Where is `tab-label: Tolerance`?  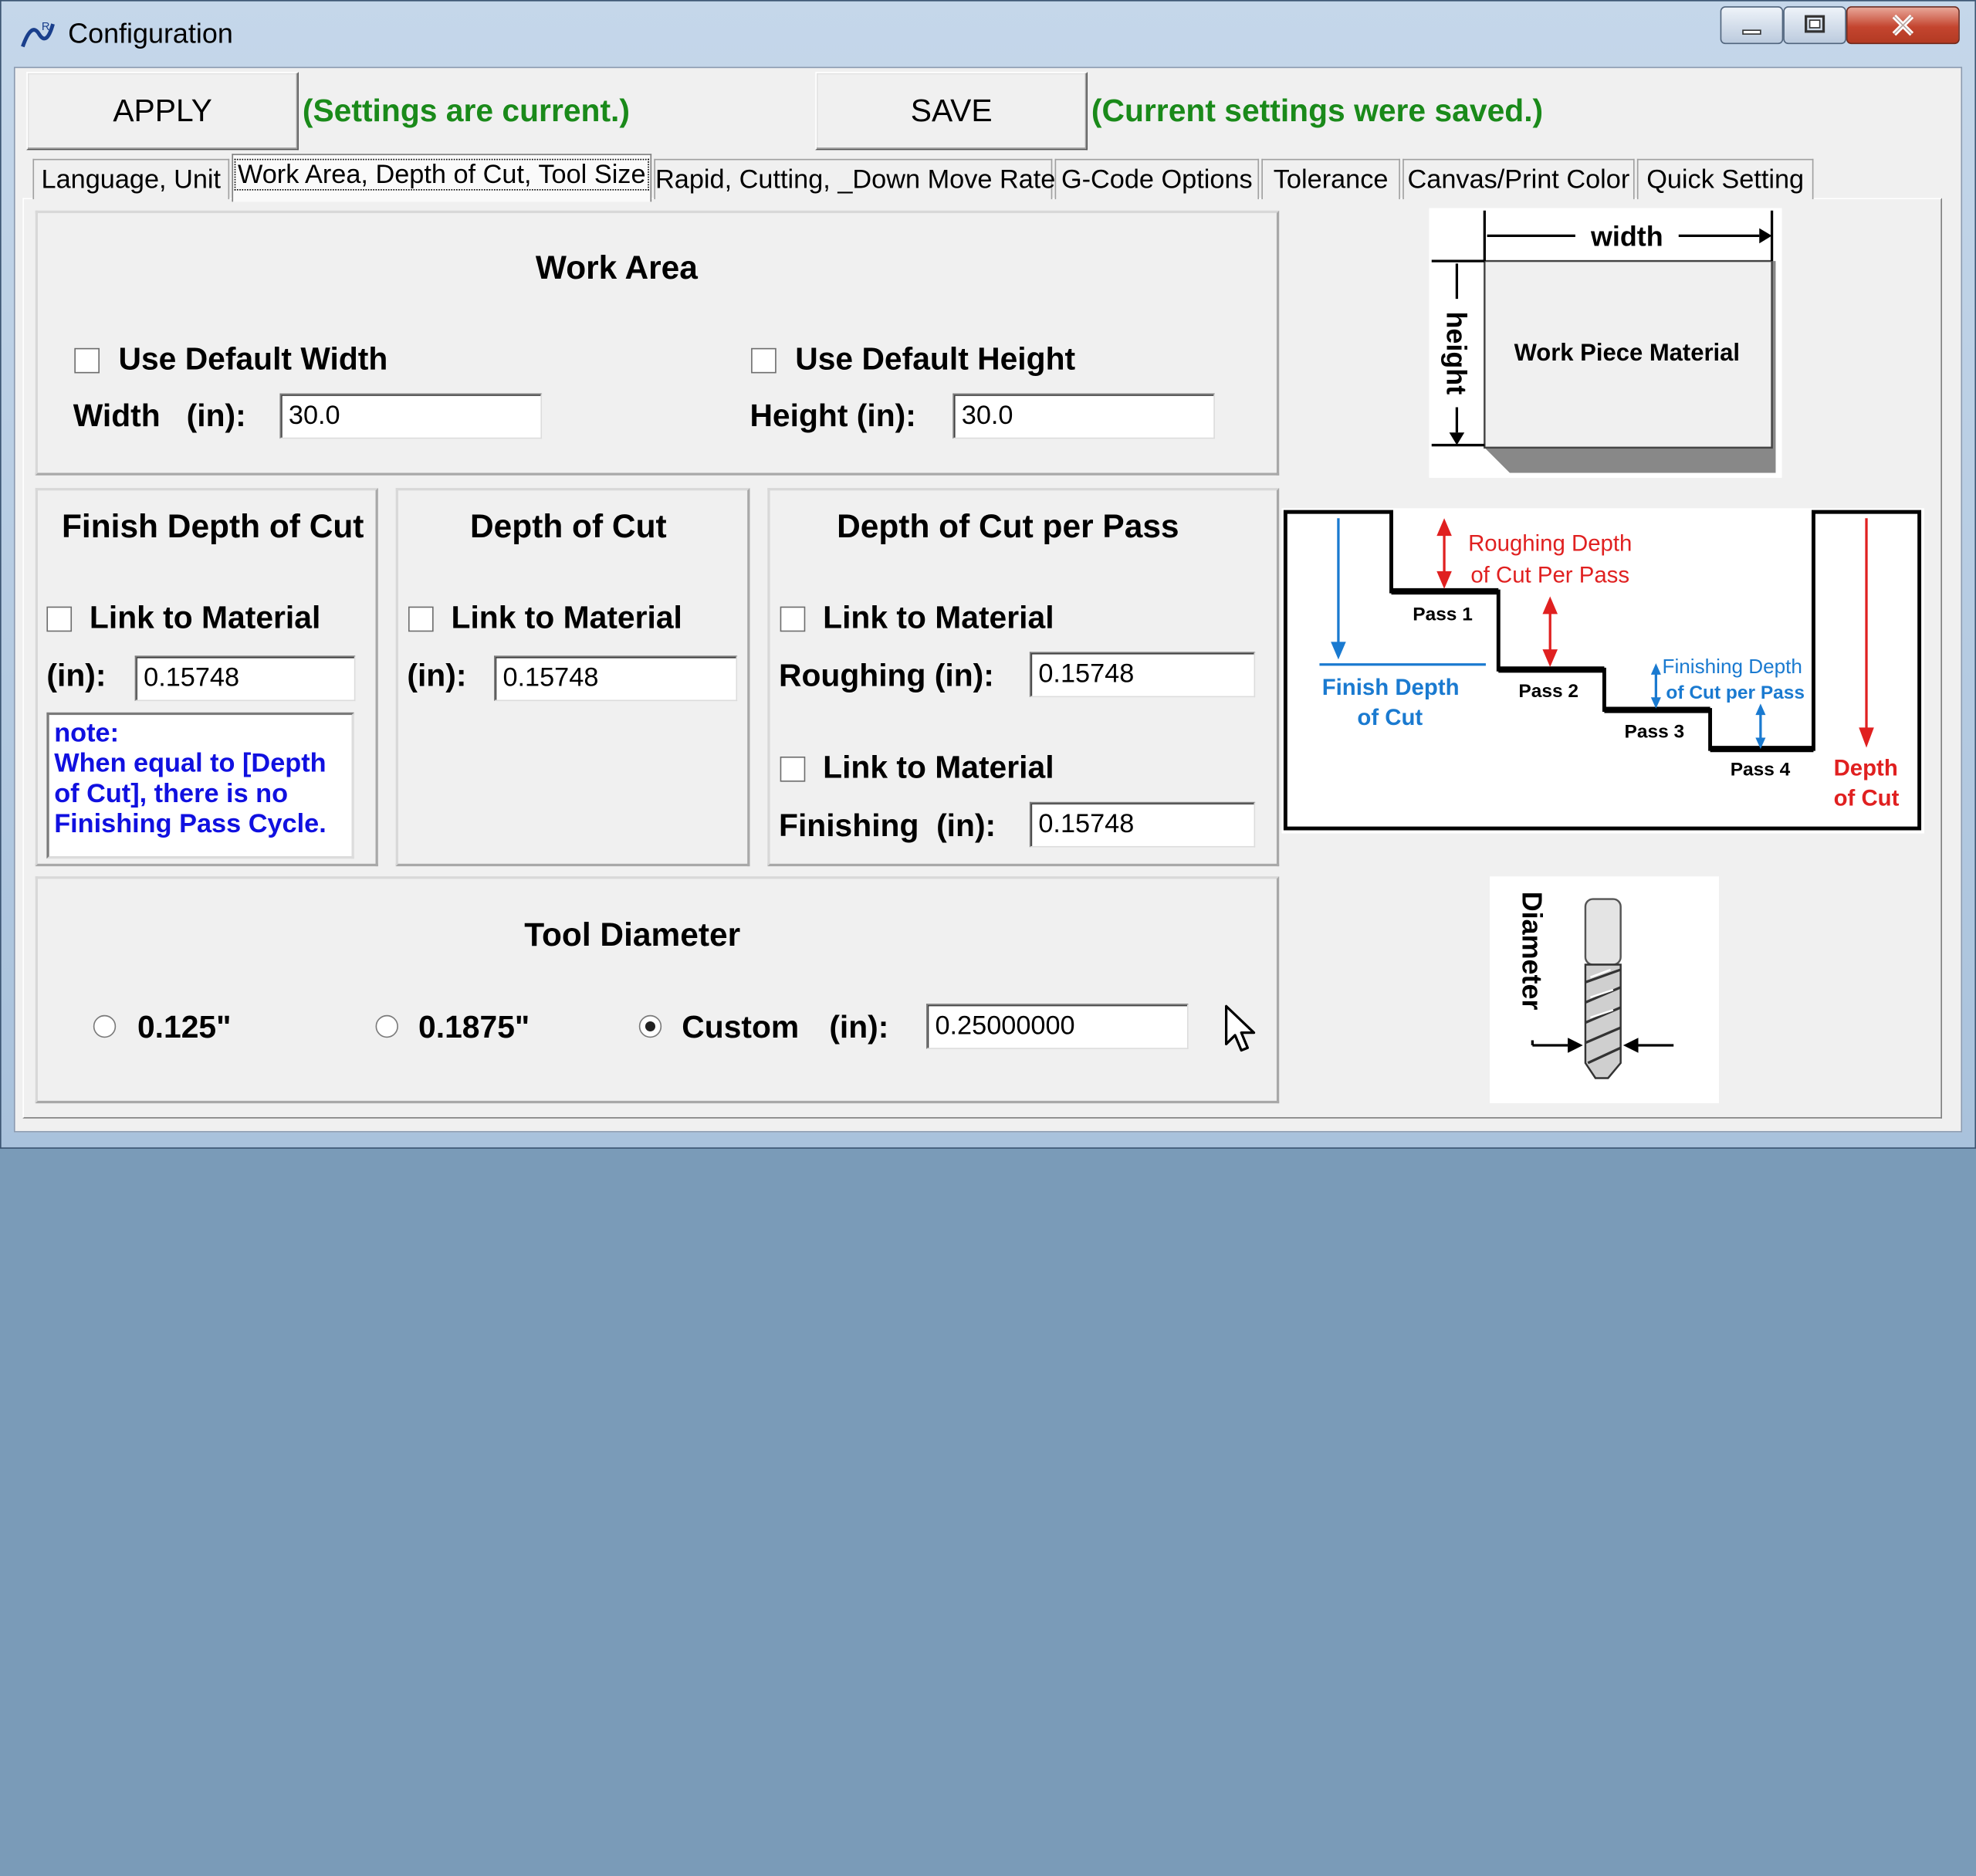 tab-label: Tolerance is located at coordinates (1331, 179).